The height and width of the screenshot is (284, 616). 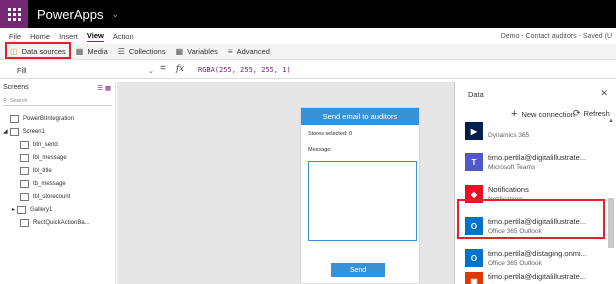 I want to click on menu-insert: Insert, so click(x=68, y=36).